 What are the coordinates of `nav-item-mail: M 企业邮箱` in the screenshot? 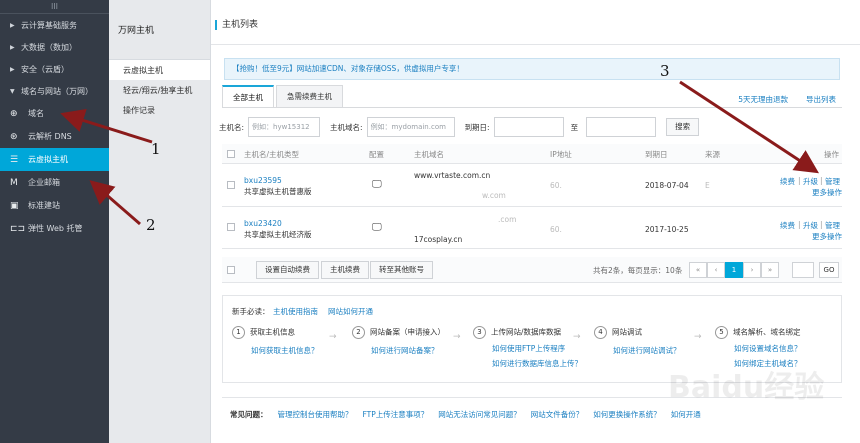 It's located at (54, 182).